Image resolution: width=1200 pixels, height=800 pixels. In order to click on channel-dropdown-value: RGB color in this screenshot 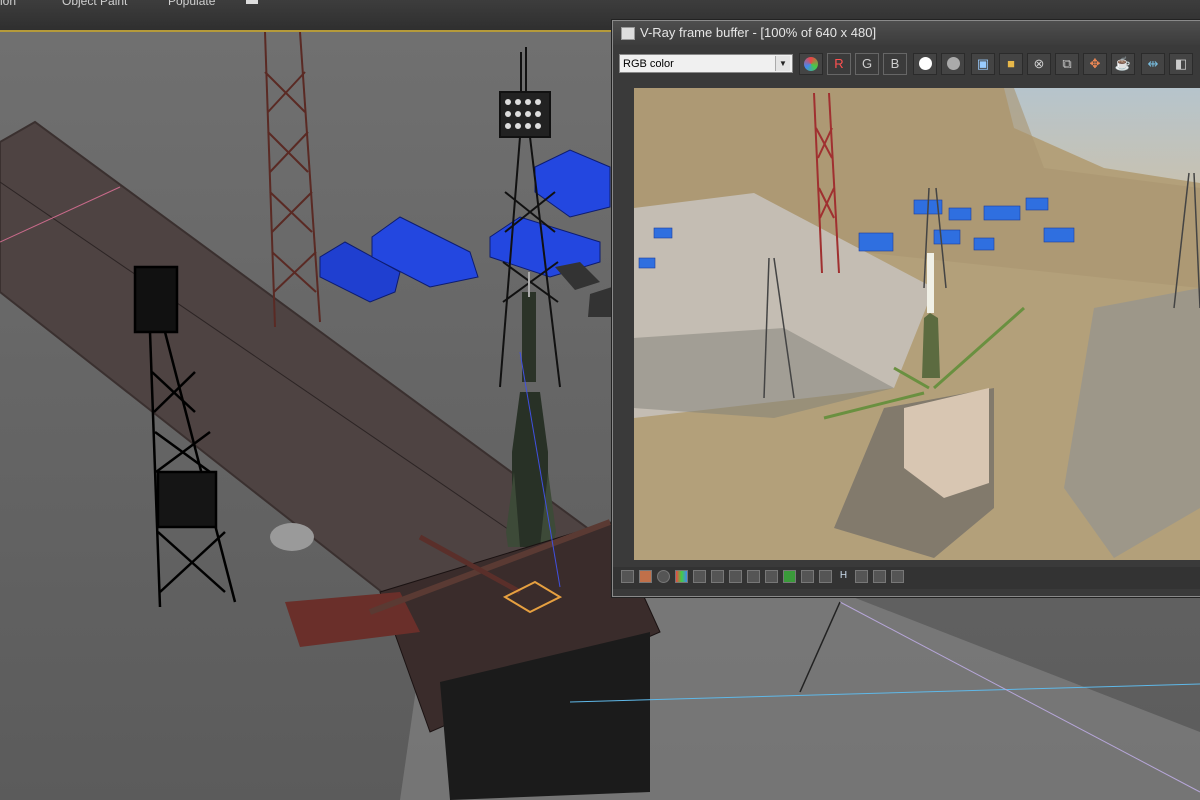, I will do `click(648, 64)`.